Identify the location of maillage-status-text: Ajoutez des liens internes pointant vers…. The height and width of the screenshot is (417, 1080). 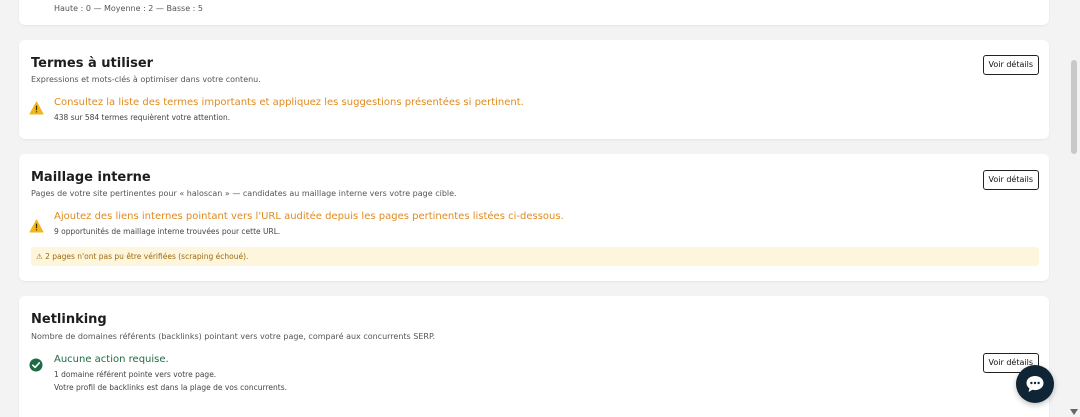
(309, 216).